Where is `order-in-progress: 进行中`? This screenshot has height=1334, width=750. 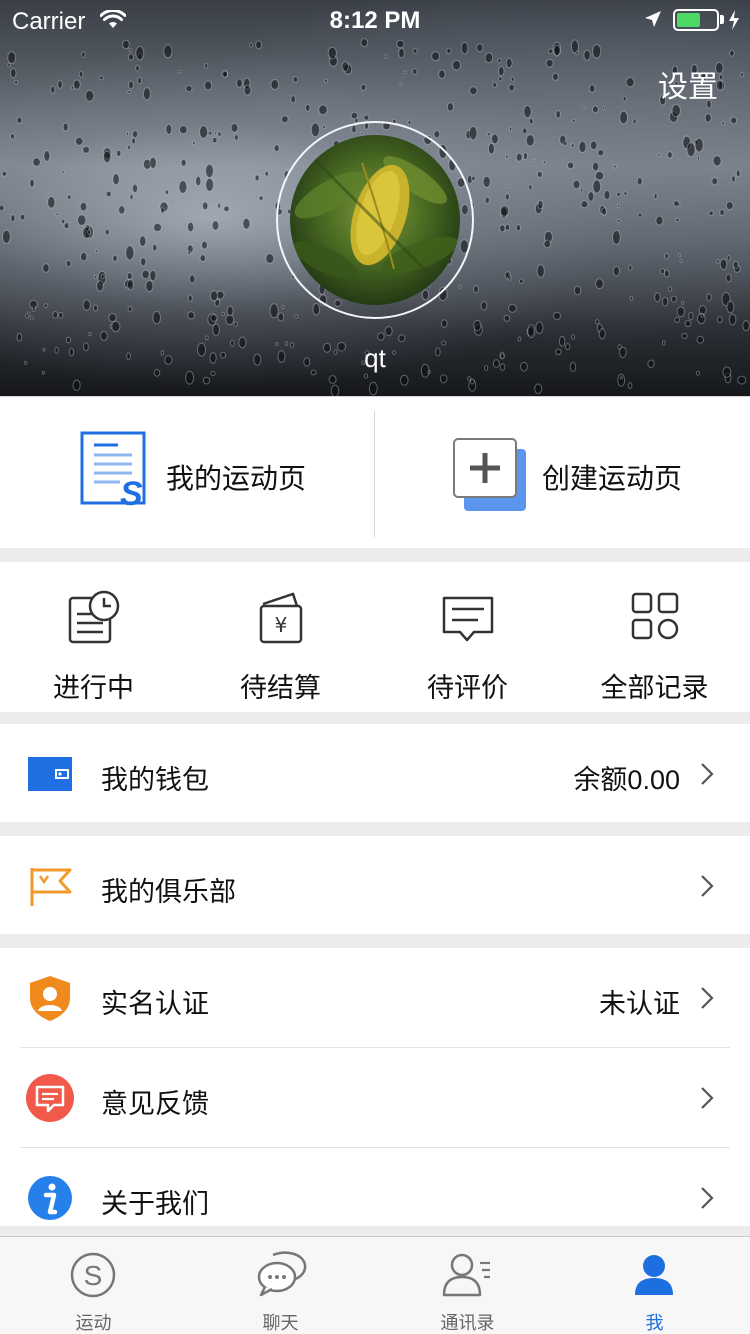
order-in-progress: 进行中 is located at coordinates (93, 637).